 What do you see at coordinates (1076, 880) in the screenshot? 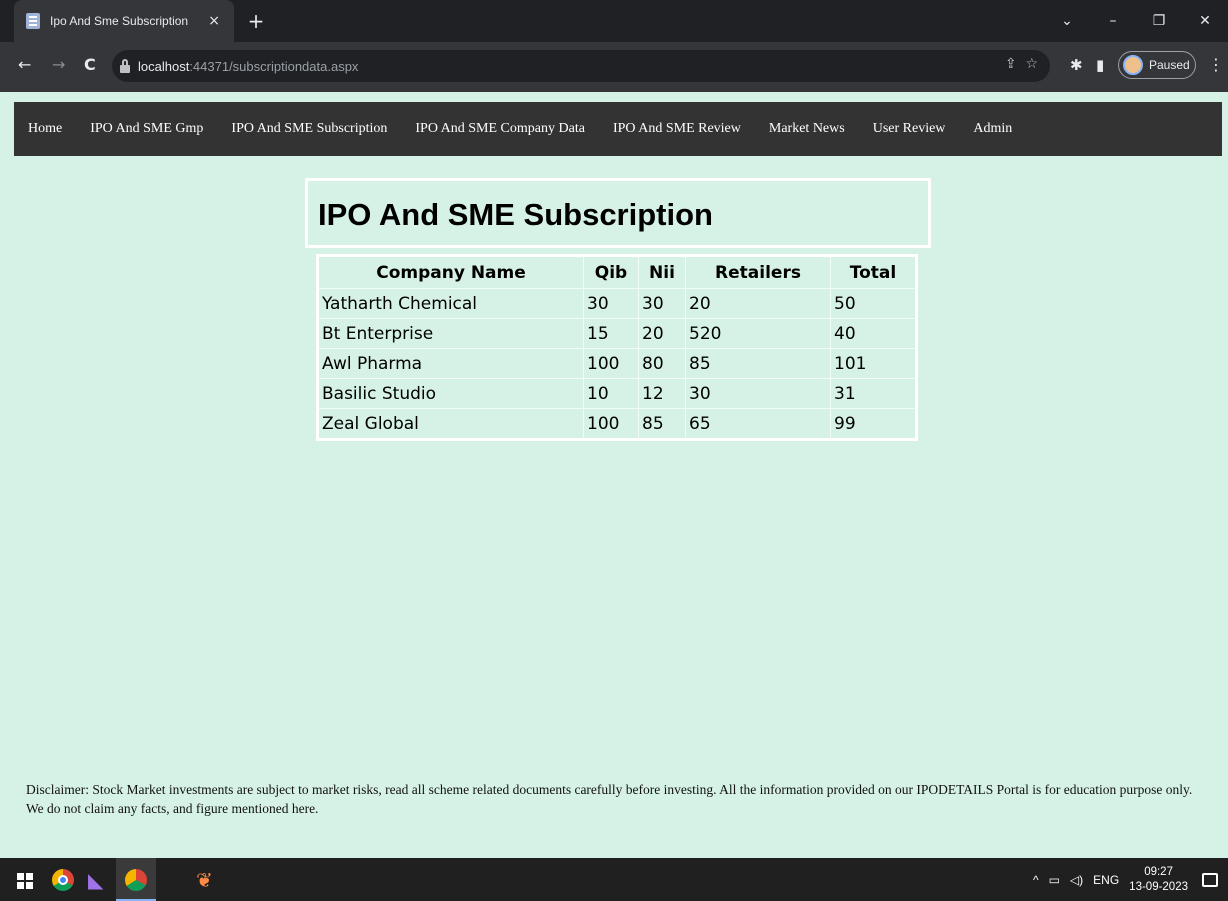
I see `volume-icon: ◁)` at bounding box center [1076, 880].